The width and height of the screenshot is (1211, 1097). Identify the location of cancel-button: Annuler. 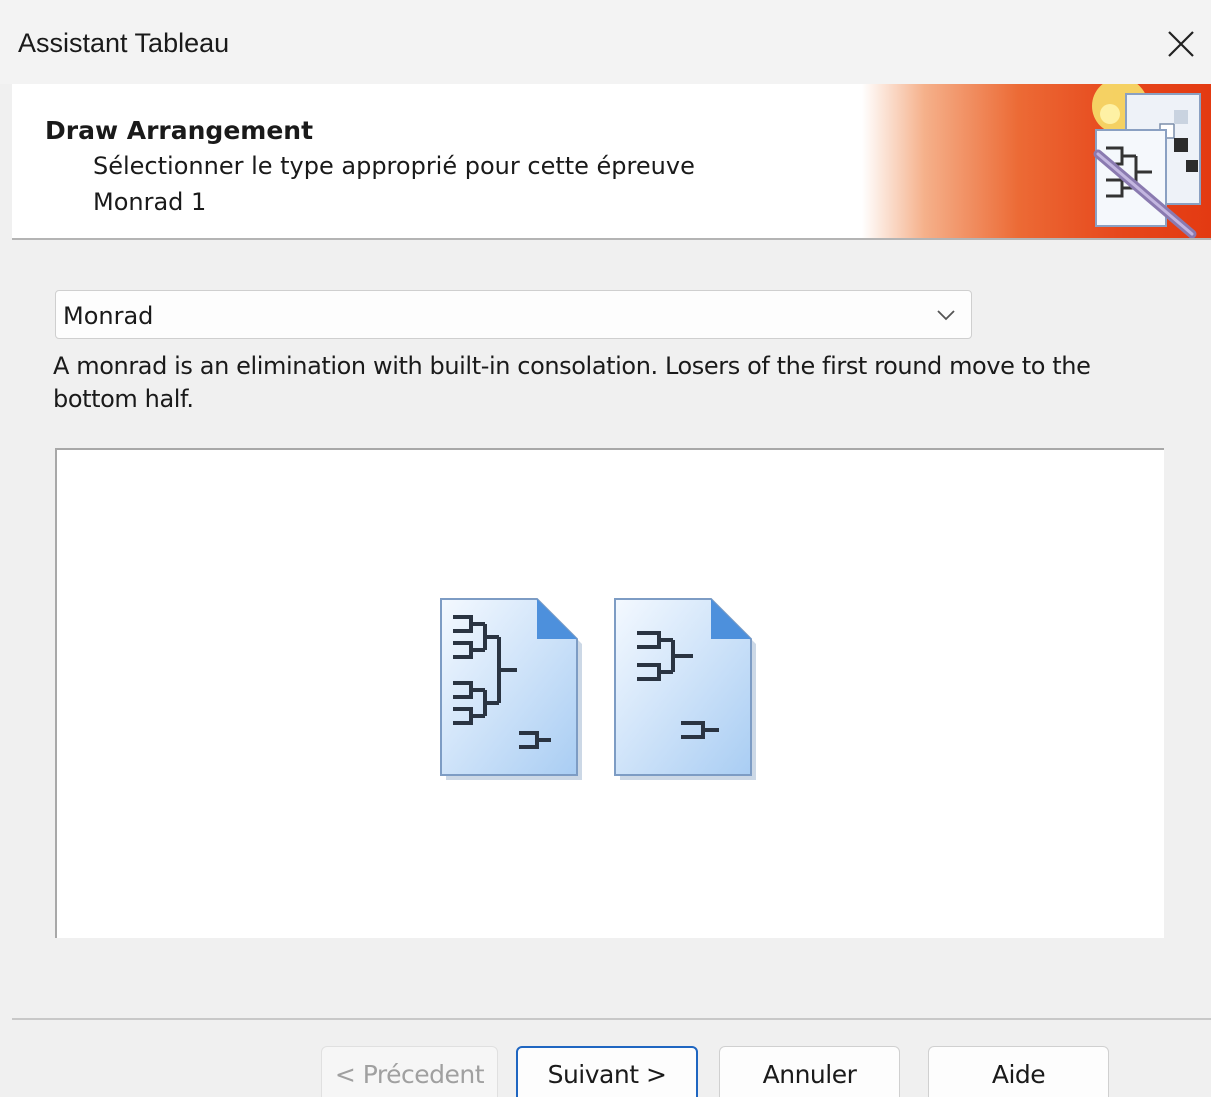
(809, 1071).